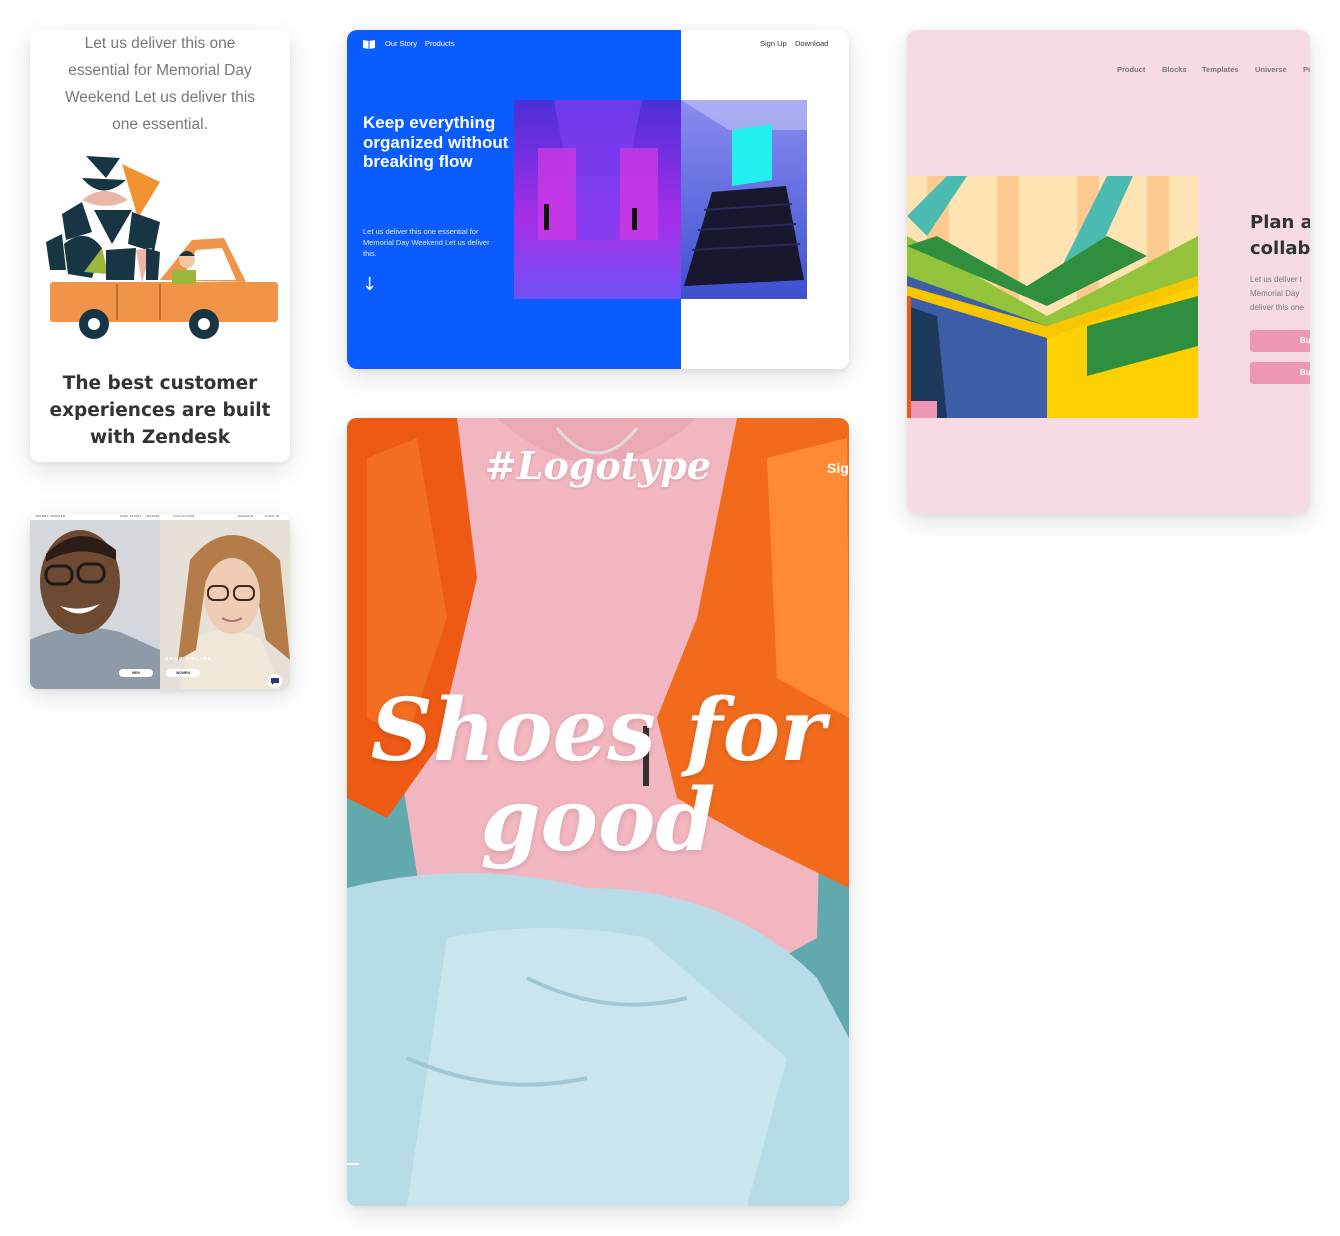  I want to click on chat-icon, so click(275, 681).